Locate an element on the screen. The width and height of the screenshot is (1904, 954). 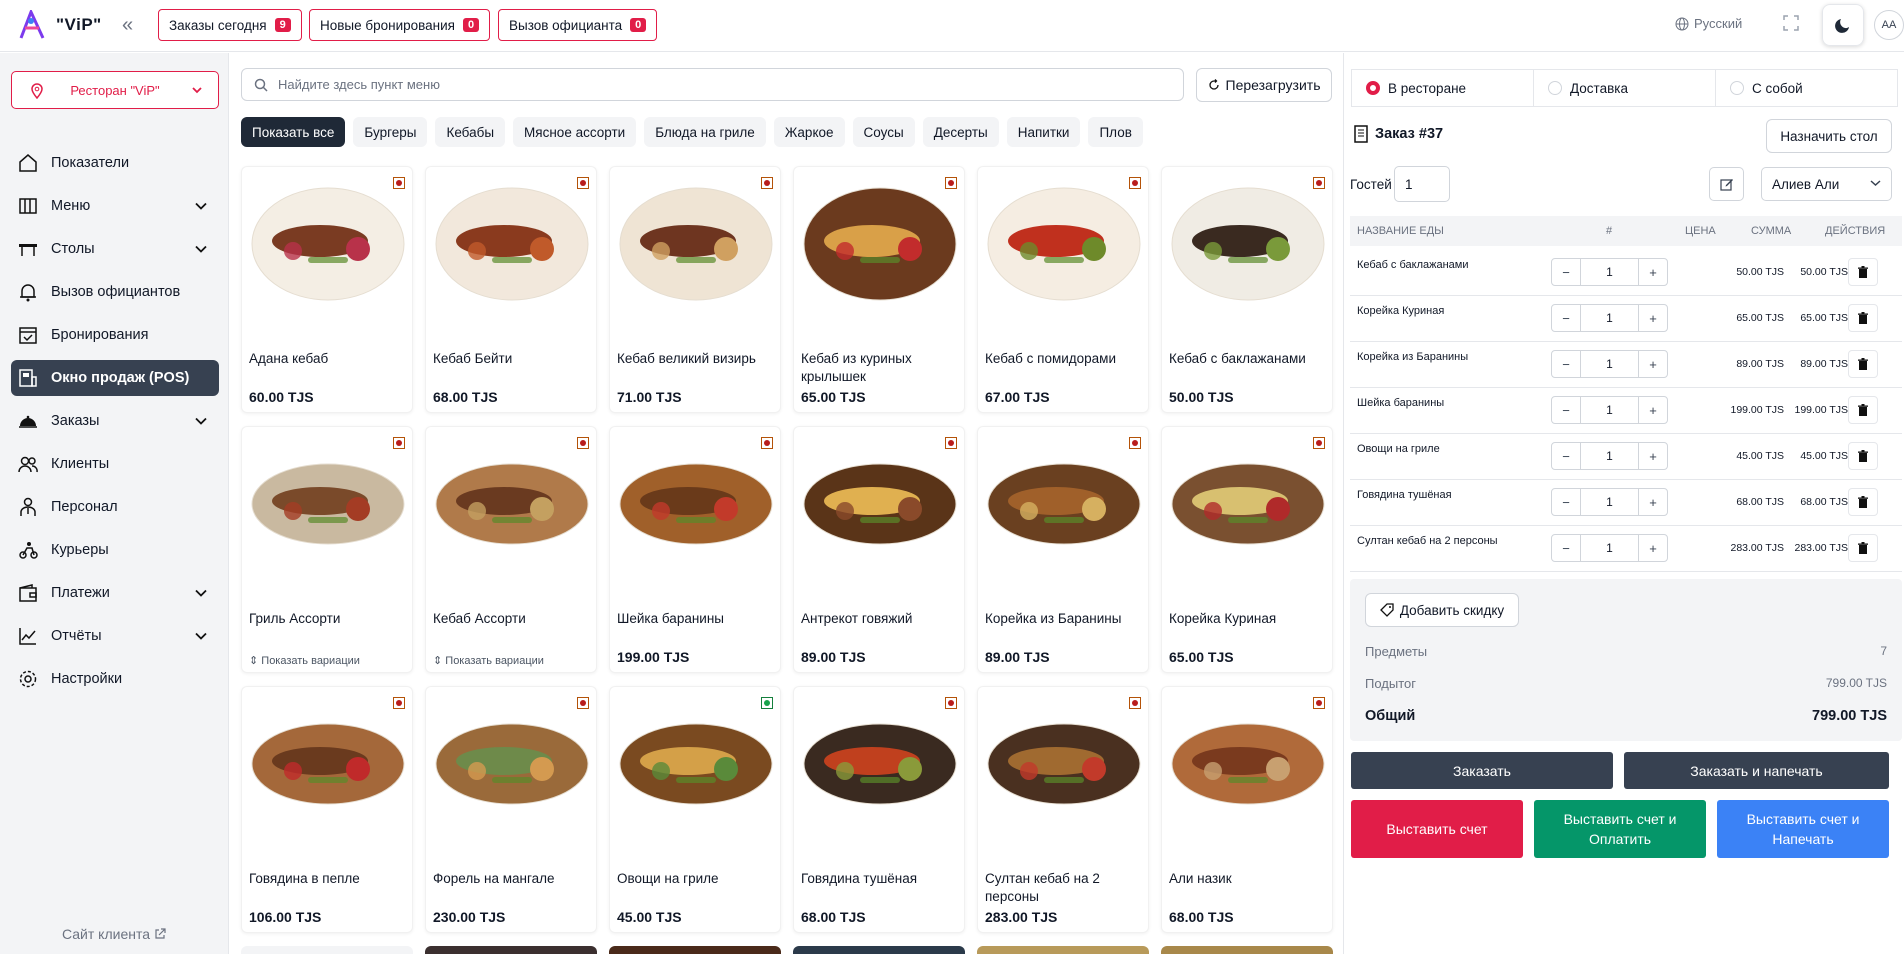
category-tab: Кебабы is located at coordinates (470, 132).